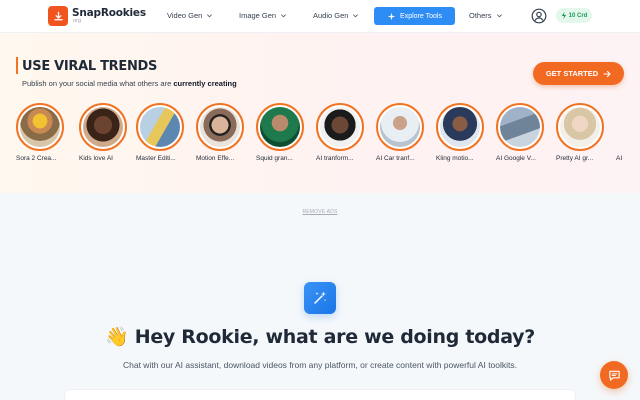  I want to click on hero-title: 👋 Hey Rookie, what are we doing today?, so click(320, 337).